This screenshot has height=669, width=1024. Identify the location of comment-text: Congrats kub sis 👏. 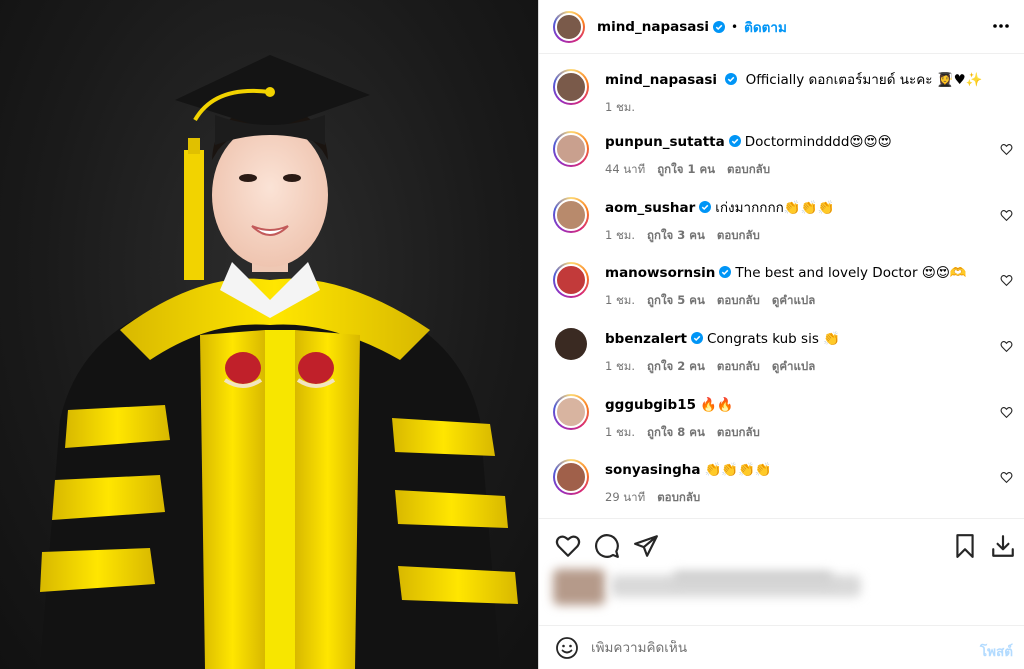
(773, 339).